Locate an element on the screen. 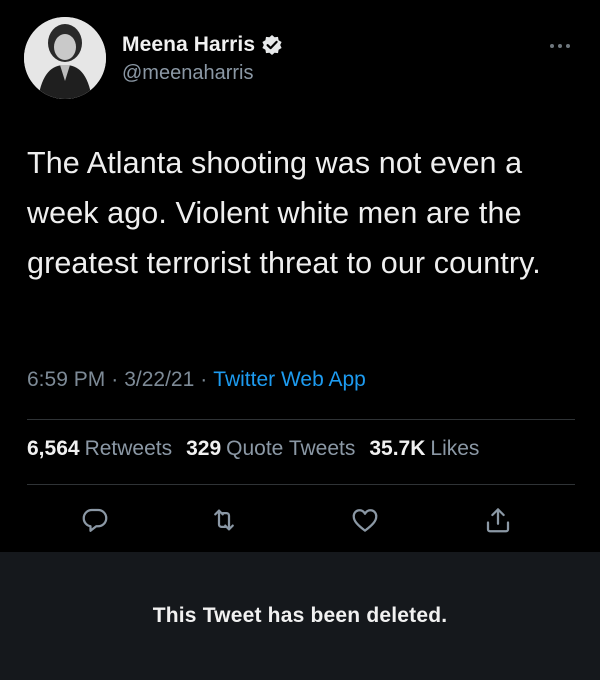  tweet-time: 6:59 PM is located at coordinates (66, 380).